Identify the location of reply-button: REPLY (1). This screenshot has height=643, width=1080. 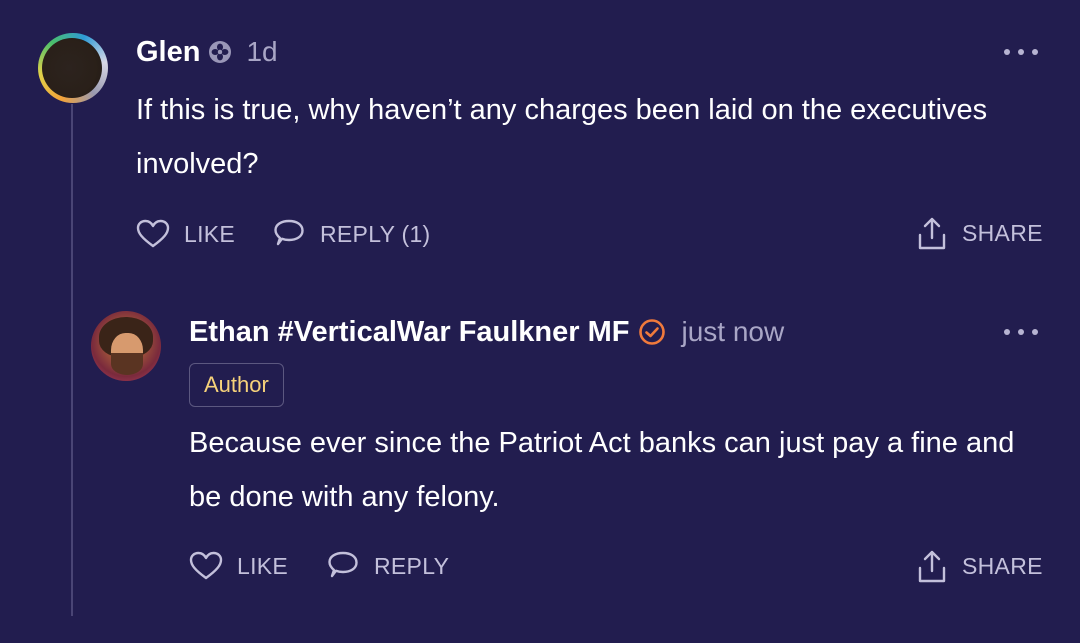
(351, 234).